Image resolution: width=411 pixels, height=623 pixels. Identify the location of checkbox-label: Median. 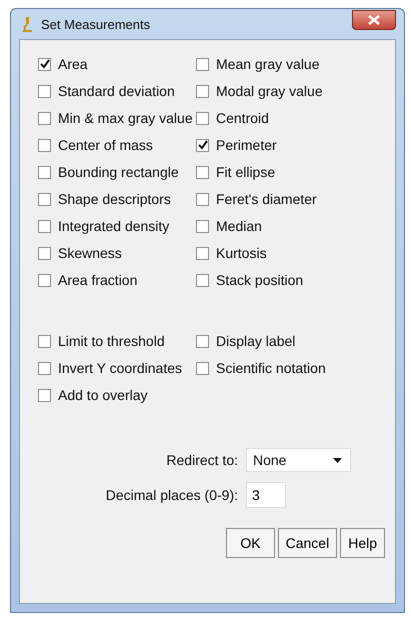
(239, 226).